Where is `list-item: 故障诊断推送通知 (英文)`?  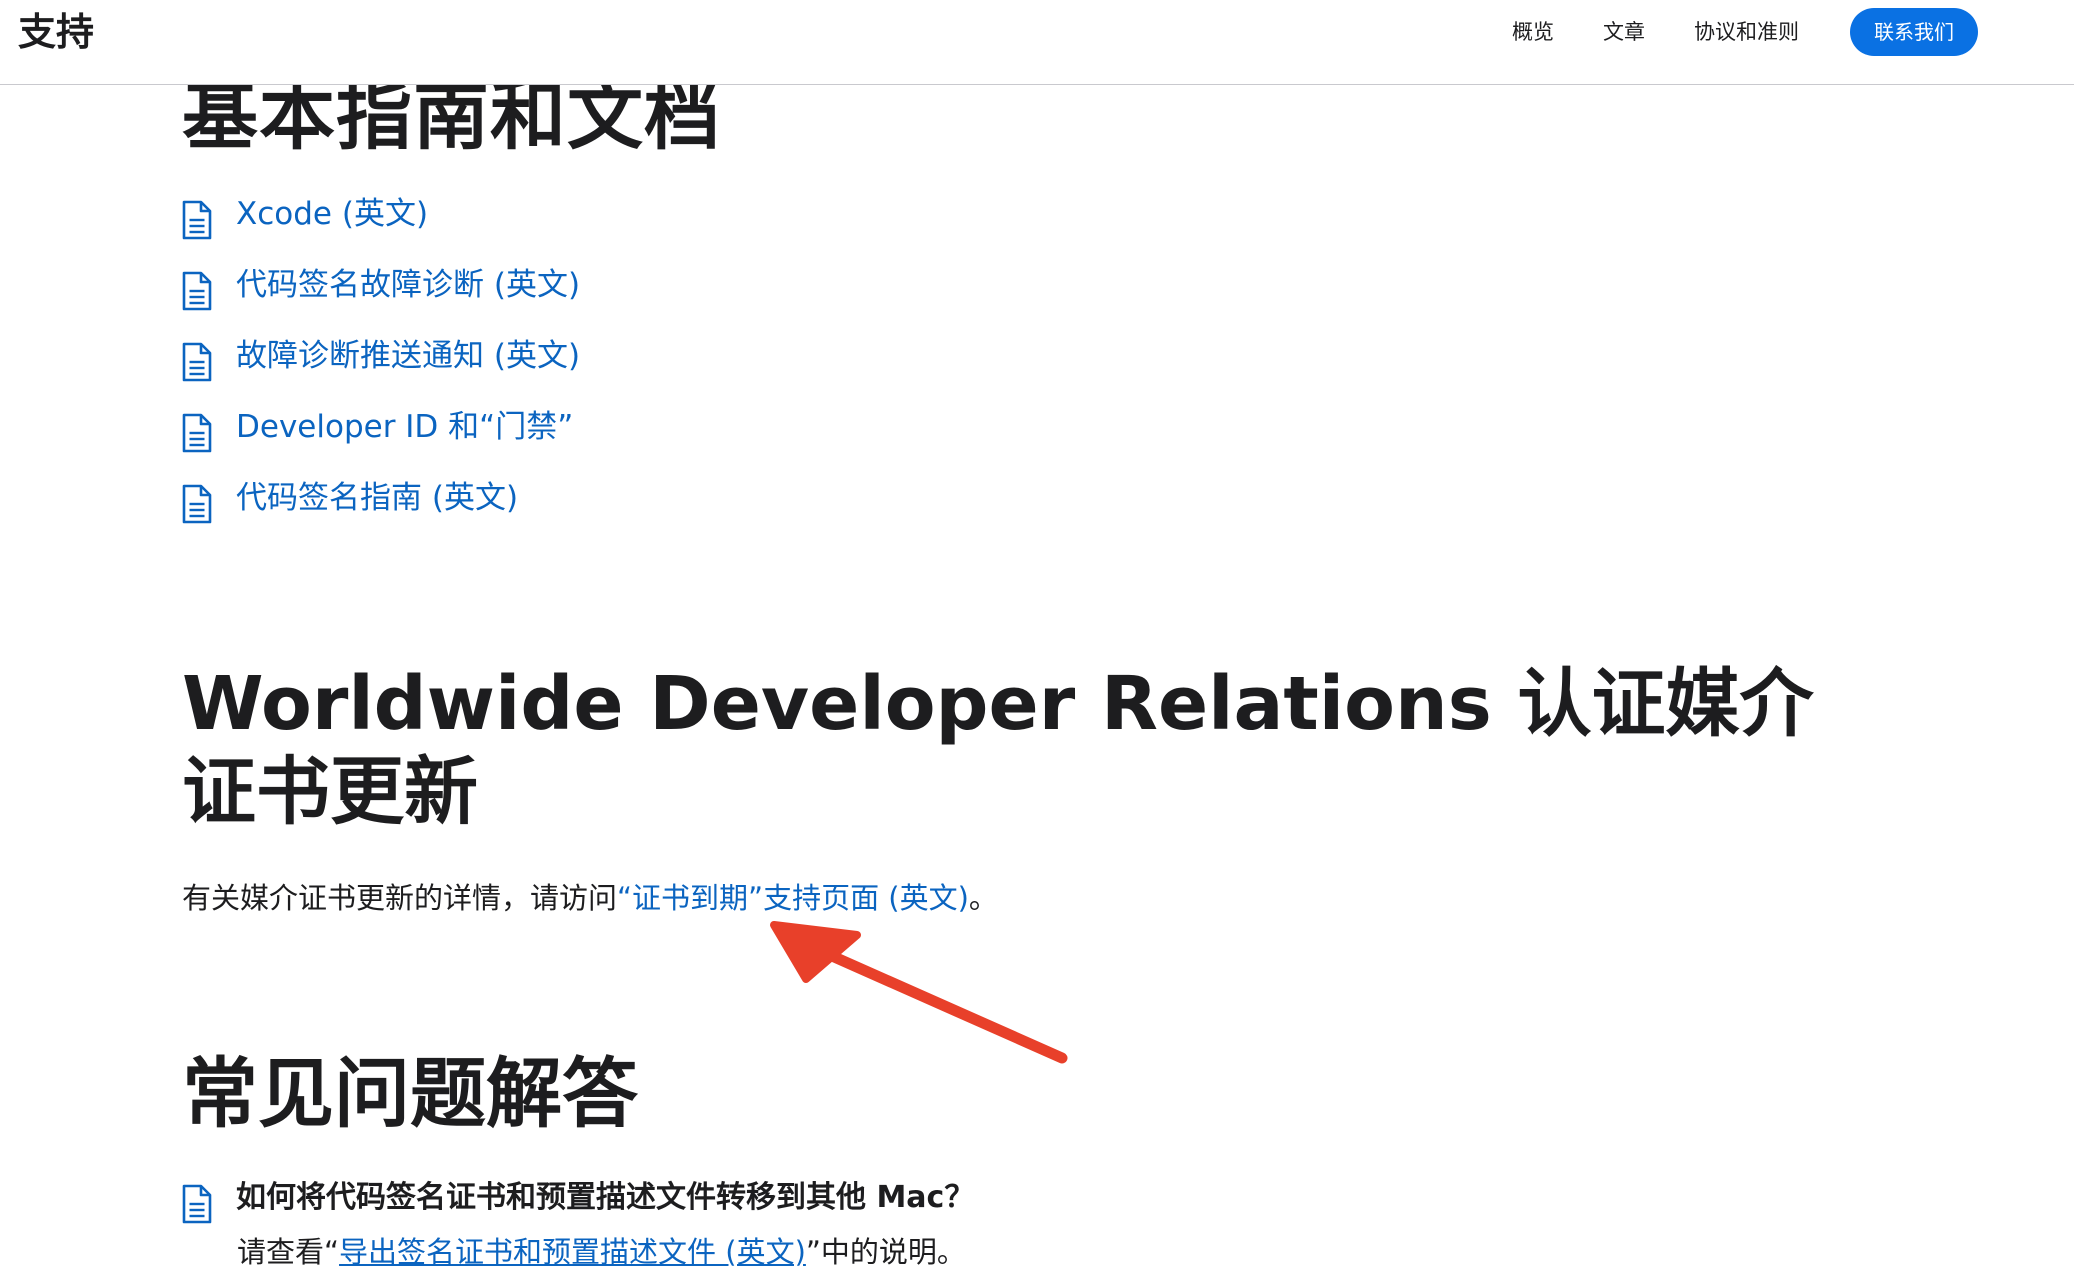
list-item: 故障诊断推送通知 (英文) is located at coordinates (381, 365).